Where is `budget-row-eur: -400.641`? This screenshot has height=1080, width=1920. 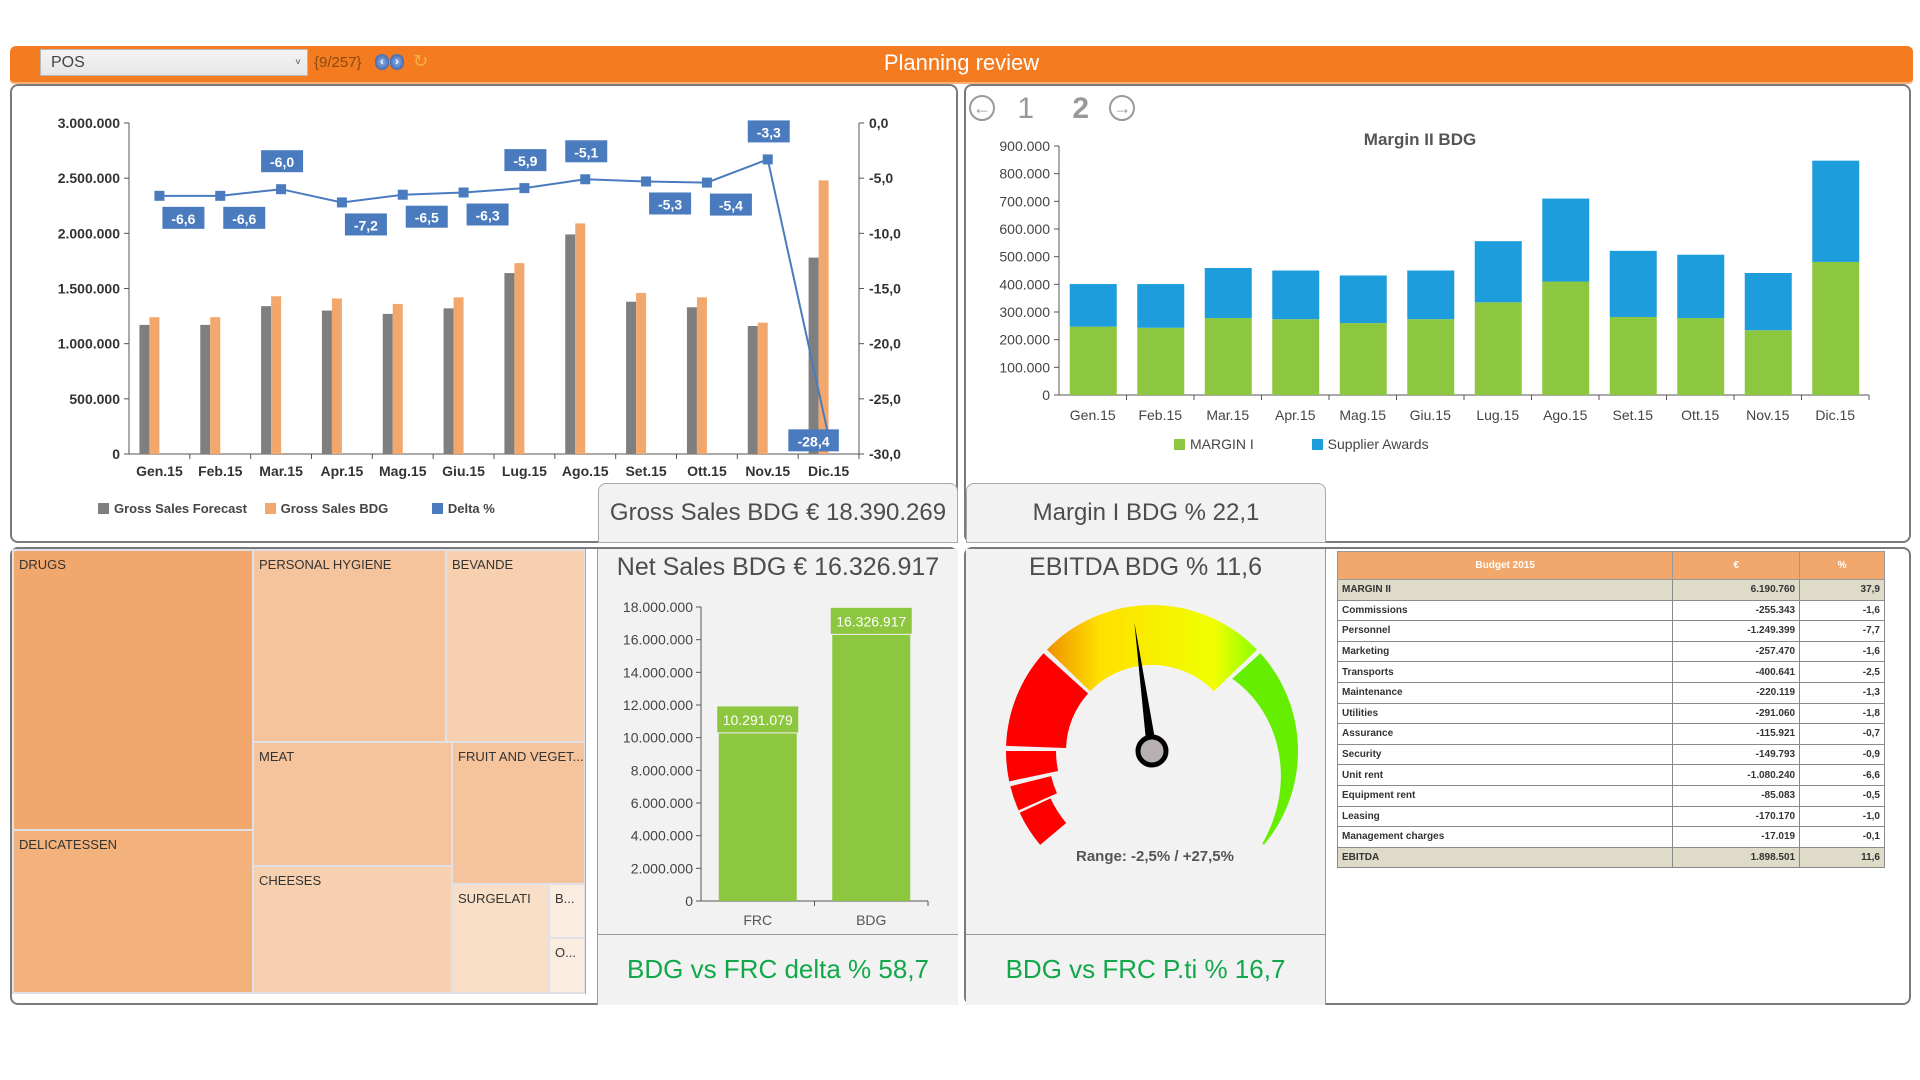
budget-row-eur: -400.641 is located at coordinates (1736, 672).